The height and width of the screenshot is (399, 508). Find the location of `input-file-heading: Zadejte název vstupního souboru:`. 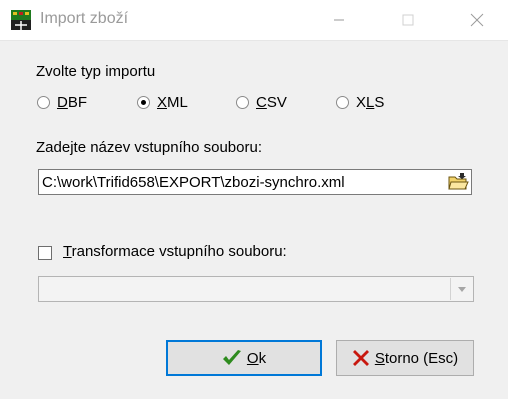

input-file-heading: Zadejte název vstupního souboru: is located at coordinates (149, 147).